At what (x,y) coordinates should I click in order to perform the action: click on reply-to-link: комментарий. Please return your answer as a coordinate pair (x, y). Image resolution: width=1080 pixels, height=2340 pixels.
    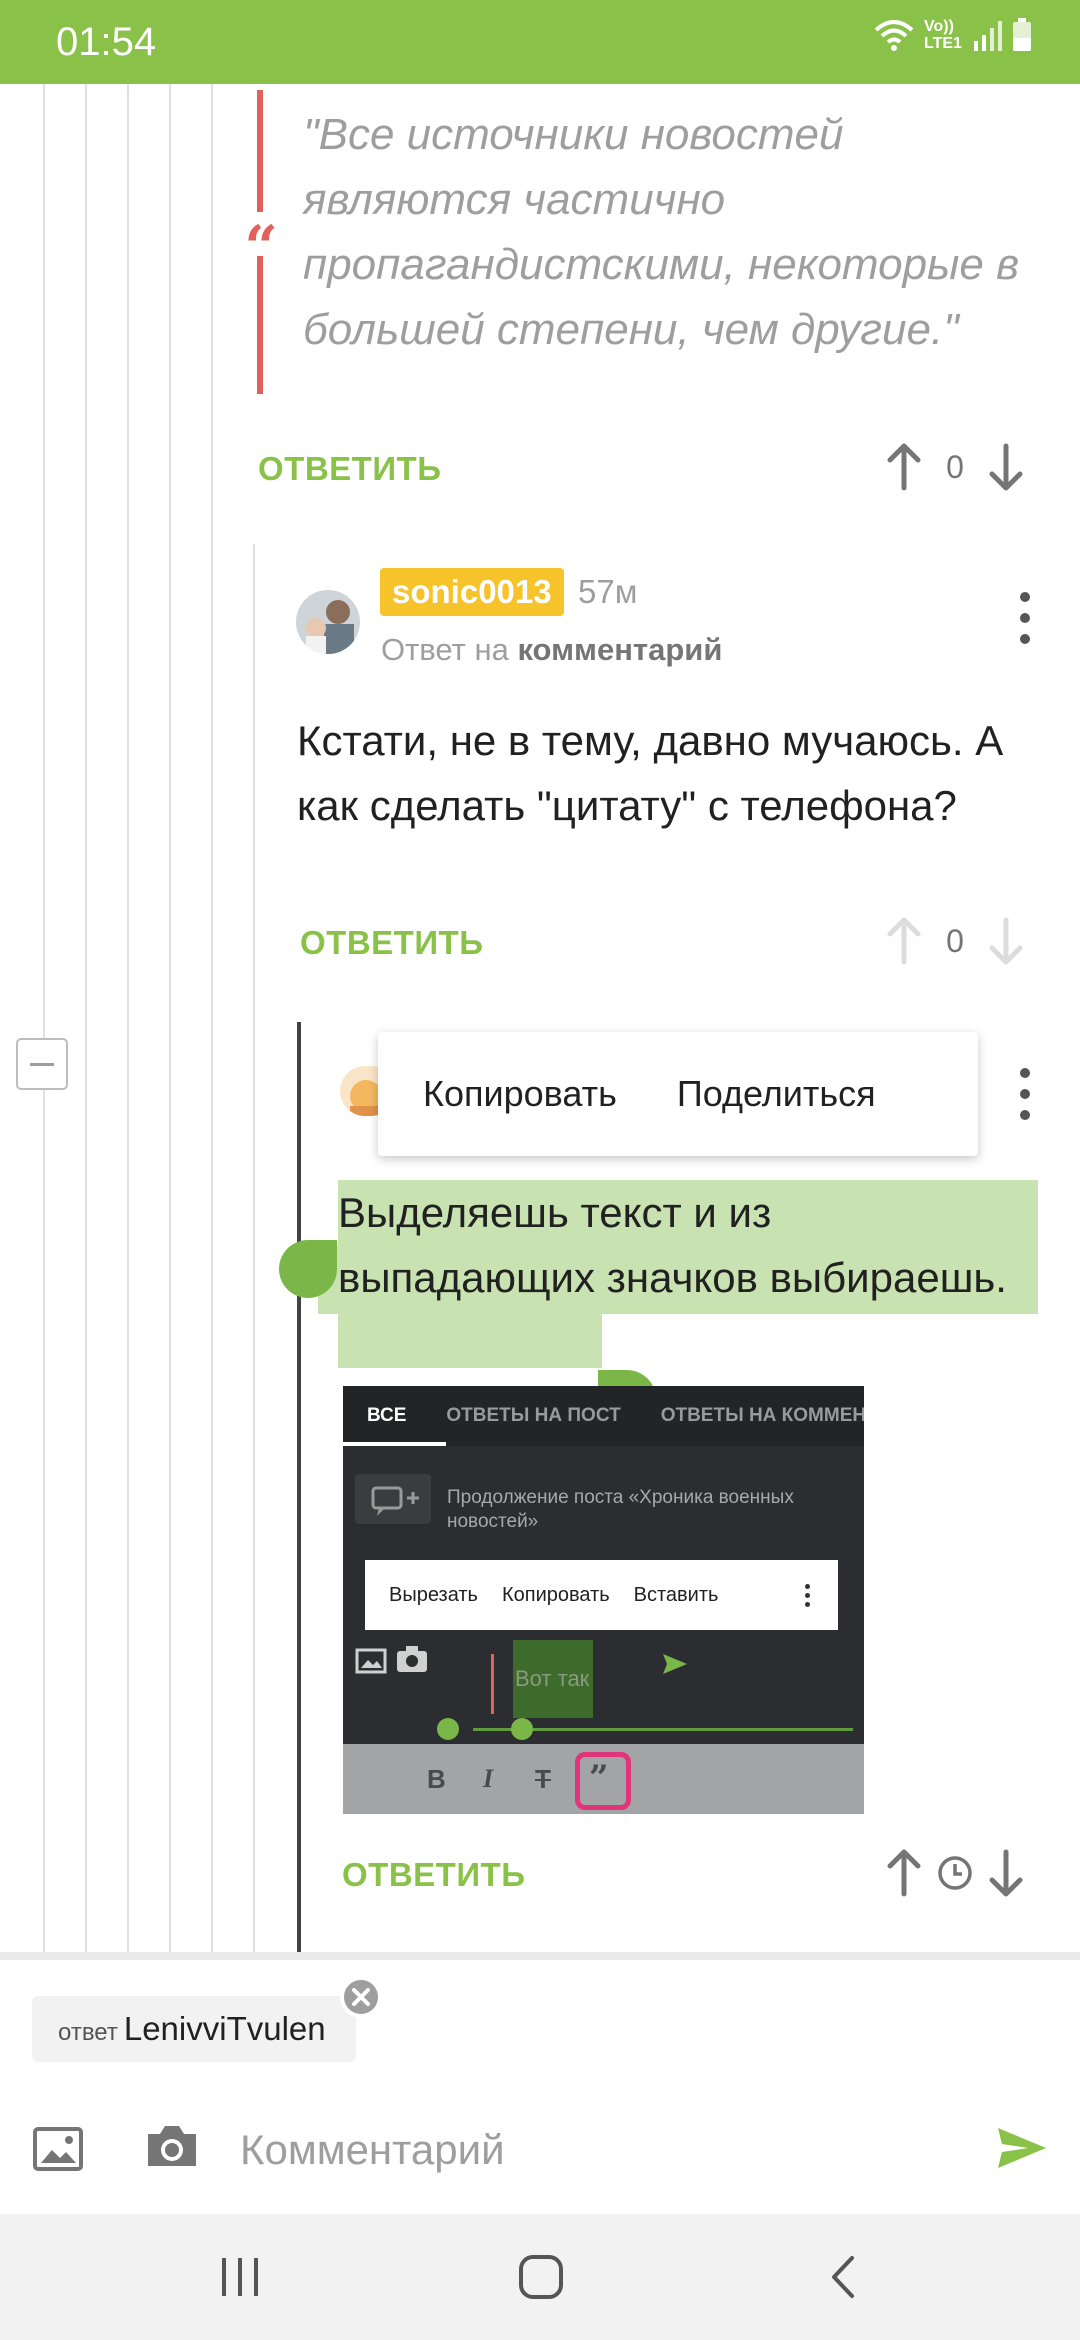
    Looking at the image, I should click on (619, 649).